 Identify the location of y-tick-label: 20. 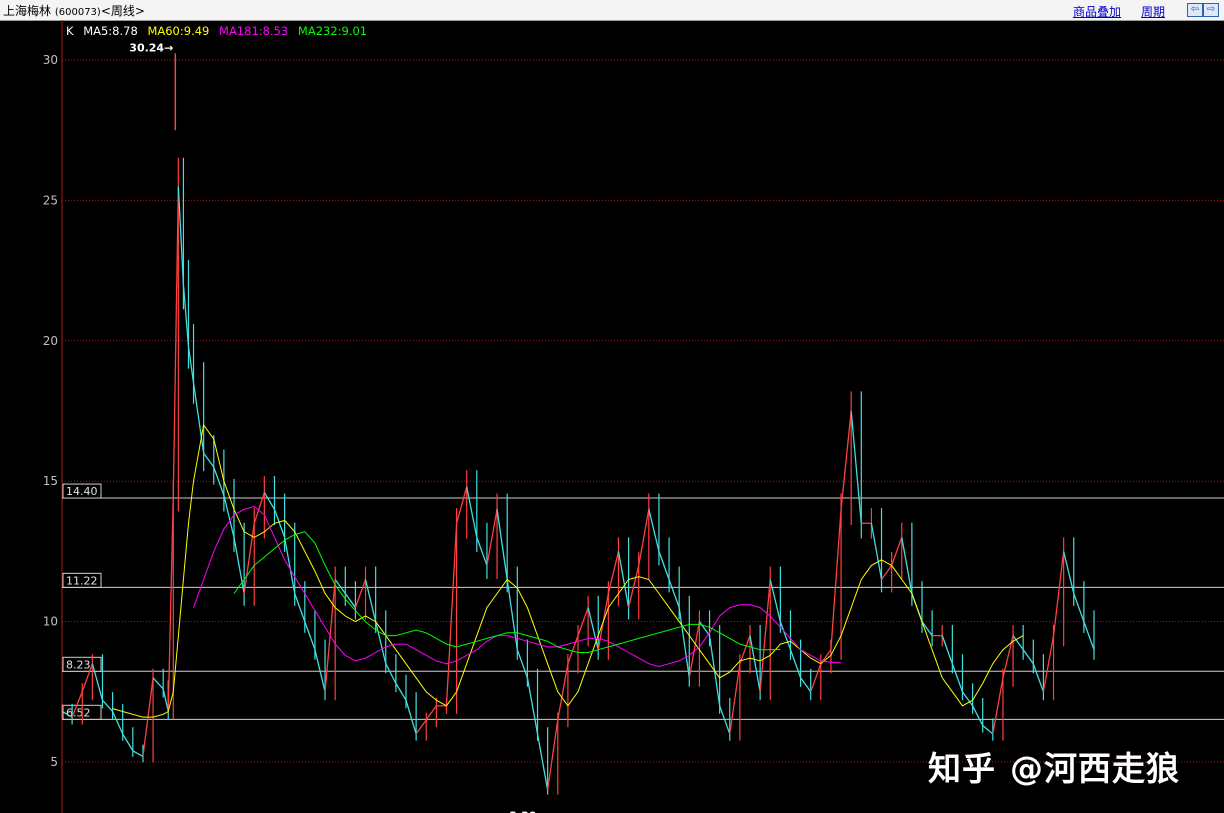
(50, 341).